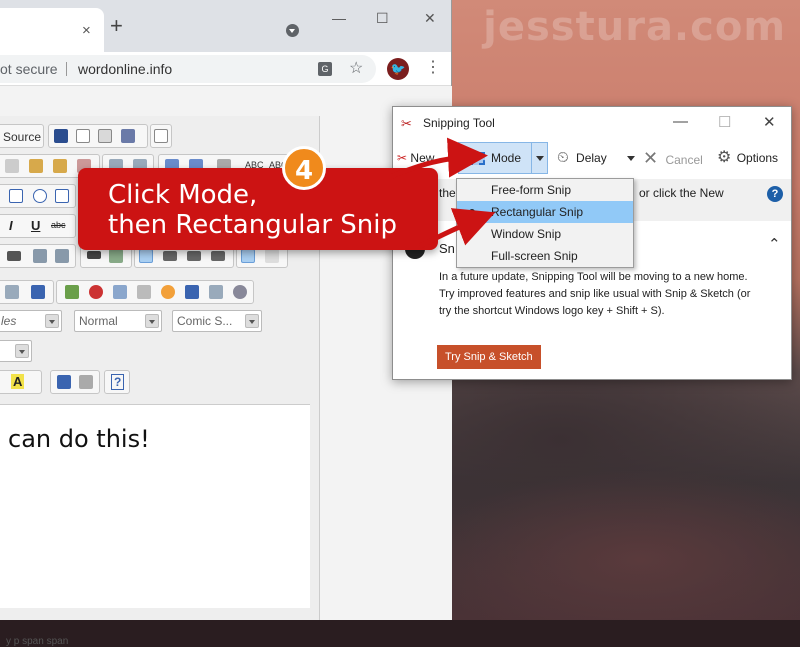 This screenshot has height=647, width=800. What do you see at coordinates (60, 166) in the screenshot?
I see `paste-text-icon` at bounding box center [60, 166].